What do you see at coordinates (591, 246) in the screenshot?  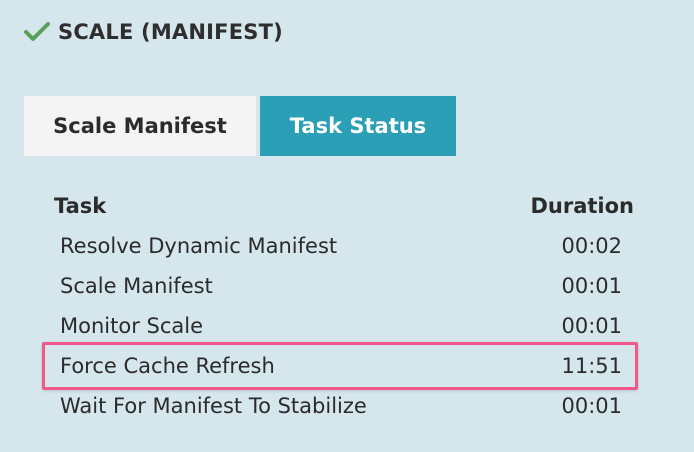 I see `task-duration: 00:02` at bounding box center [591, 246].